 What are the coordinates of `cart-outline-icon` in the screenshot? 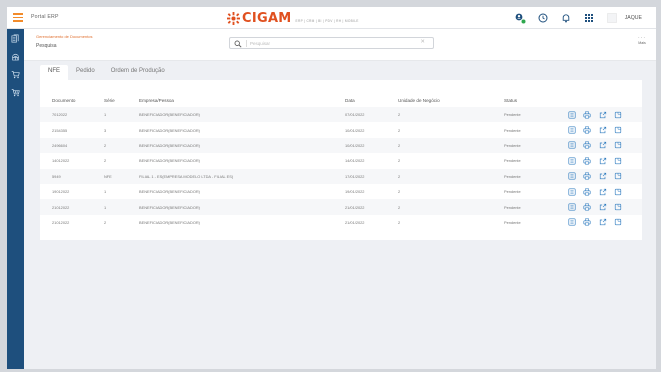 It's located at (15, 92).